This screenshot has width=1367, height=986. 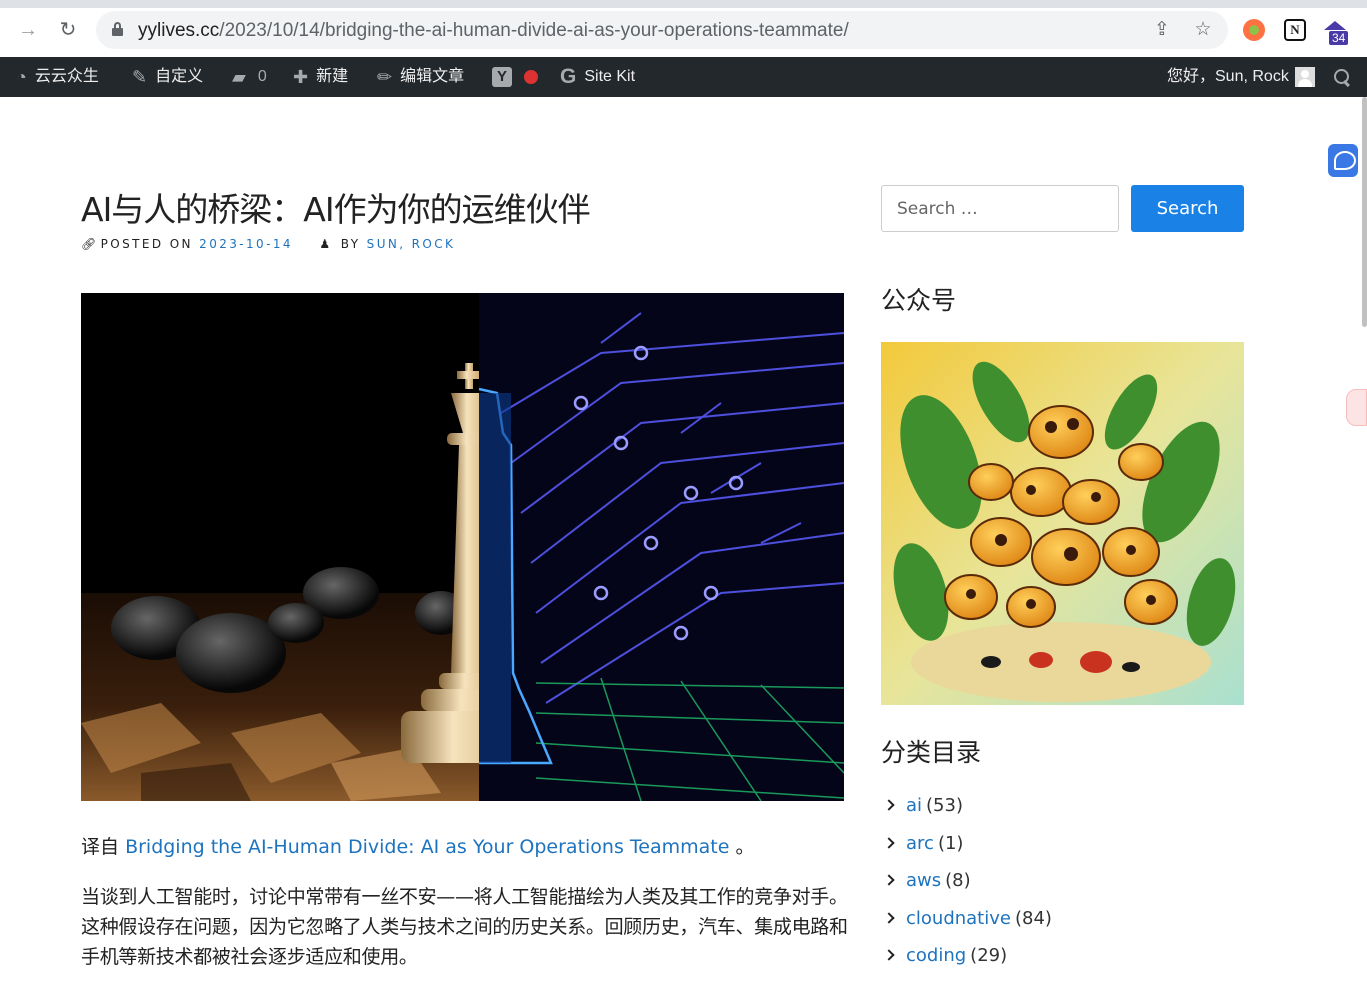 I want to click on share-icon: ⇪, so click(x=1162, y=30).